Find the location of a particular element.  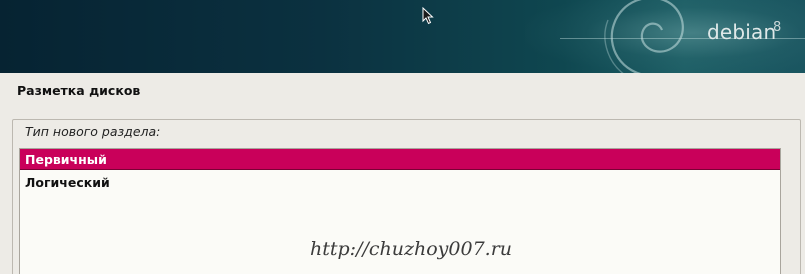

list-item-logical: Логический is located at coordinates (400, 182).